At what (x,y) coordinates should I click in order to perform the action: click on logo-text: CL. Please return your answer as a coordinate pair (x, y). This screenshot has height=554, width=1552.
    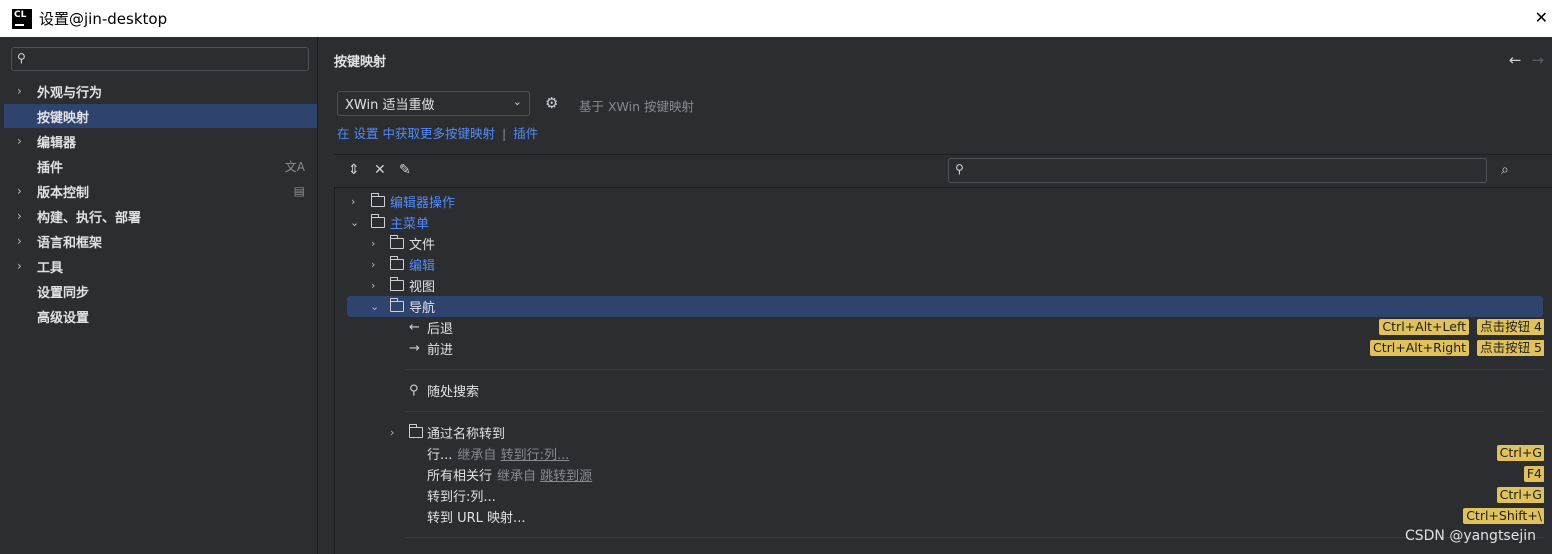
    Looking at the image, I should click on (20, 14).